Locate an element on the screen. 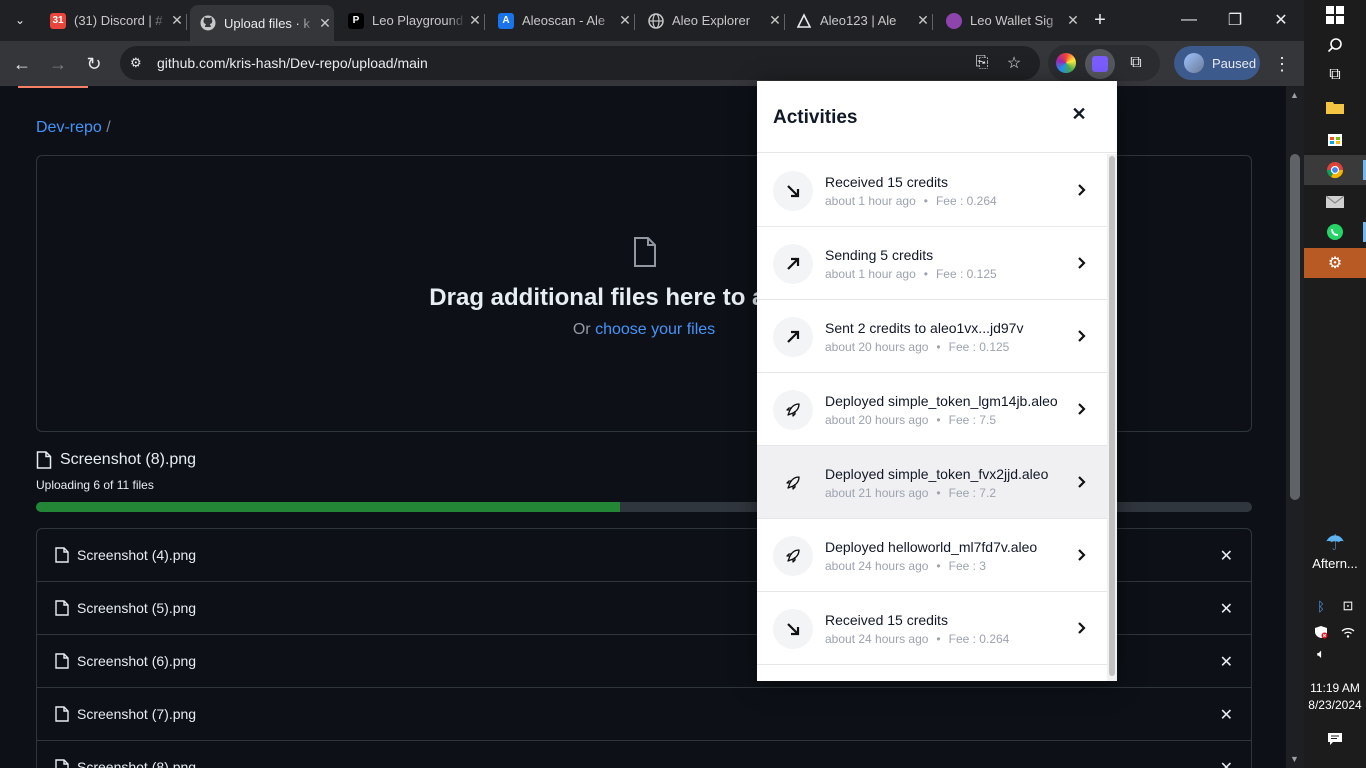  globe-icon is located at coordinates (656, 20).